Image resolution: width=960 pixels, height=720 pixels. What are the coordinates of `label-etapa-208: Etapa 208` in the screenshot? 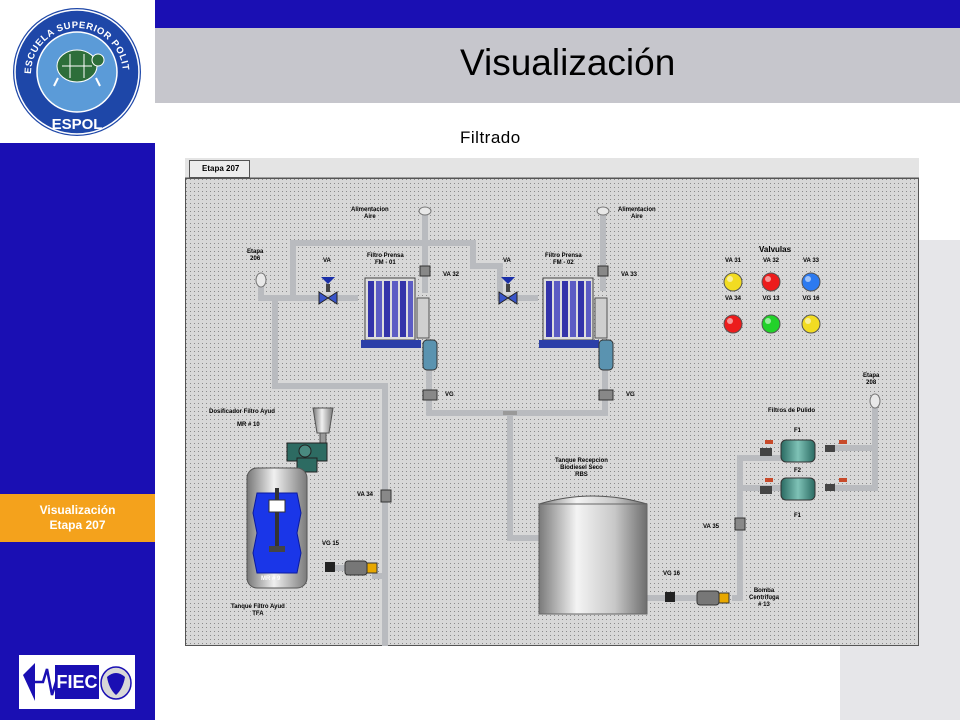 It's located at (871, 379).